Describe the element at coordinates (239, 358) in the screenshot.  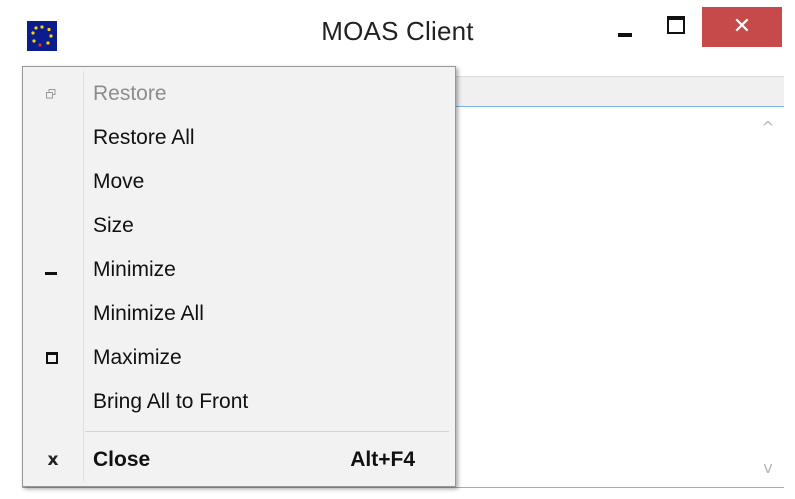
I see `menu-item-maximize: Maximize` at that location.